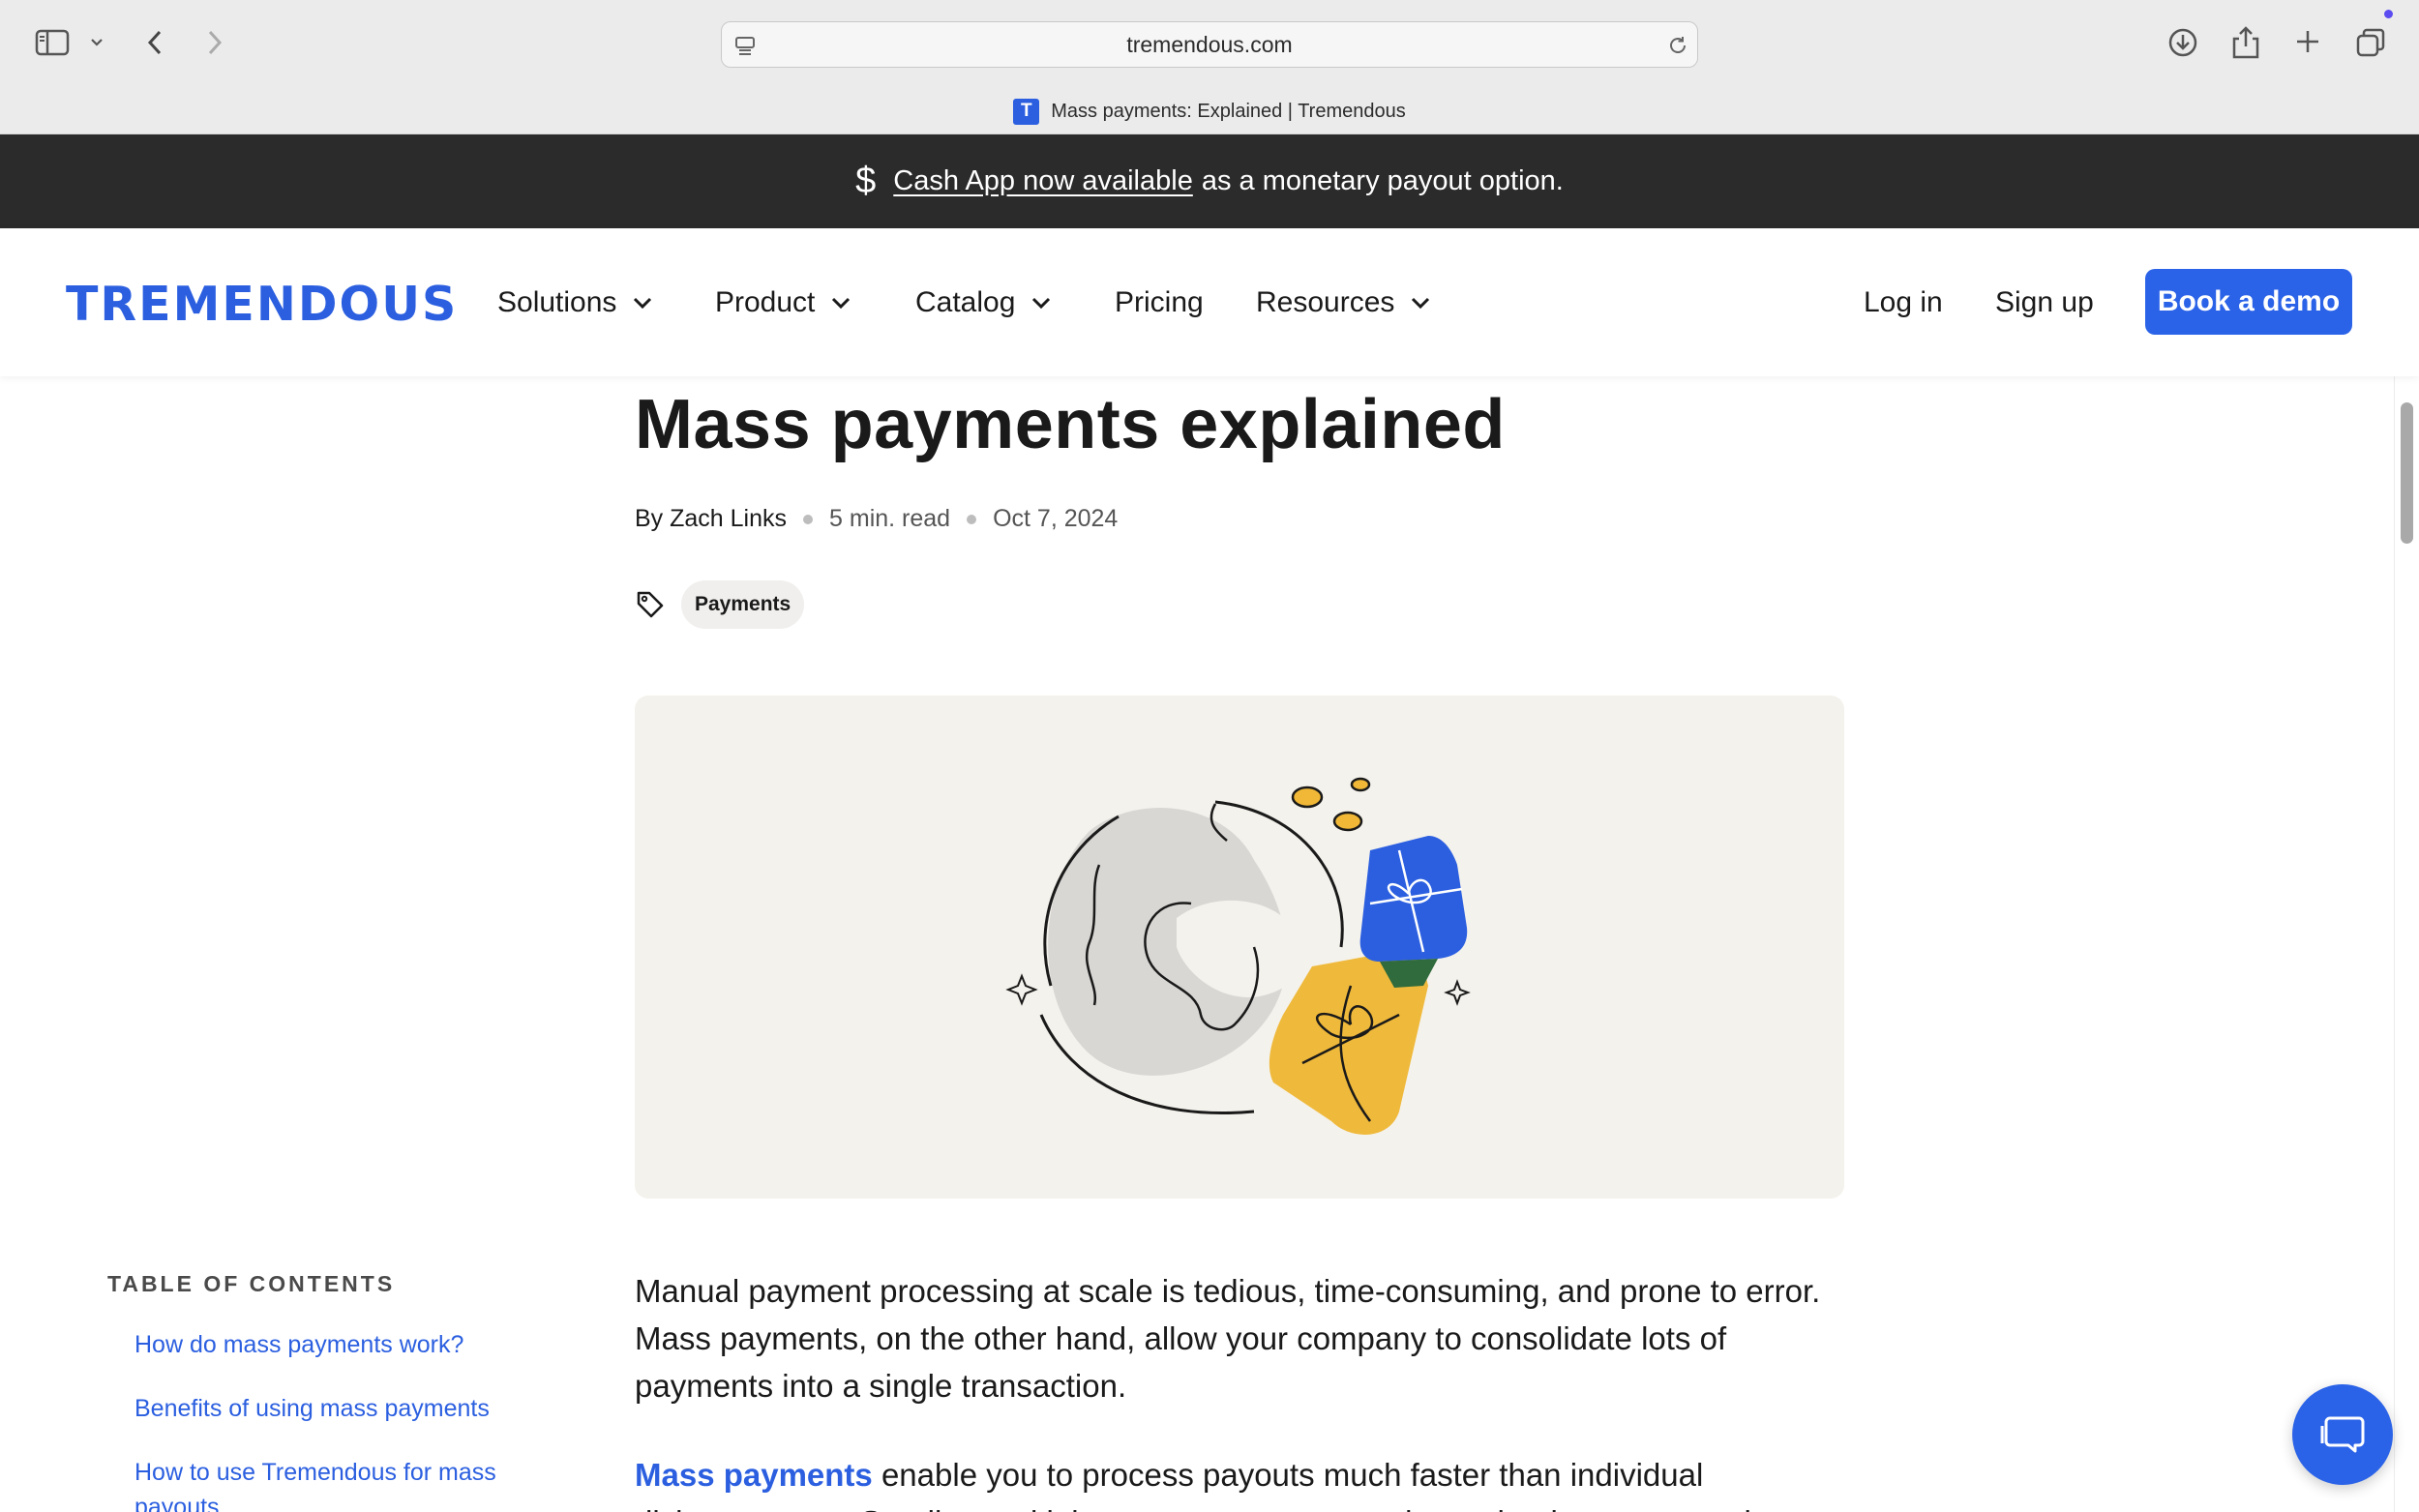  What do you see at coordinates (1026, 112) in the screenshot?
I see `favicon-icon: T` at bounding box center [1026, 112].